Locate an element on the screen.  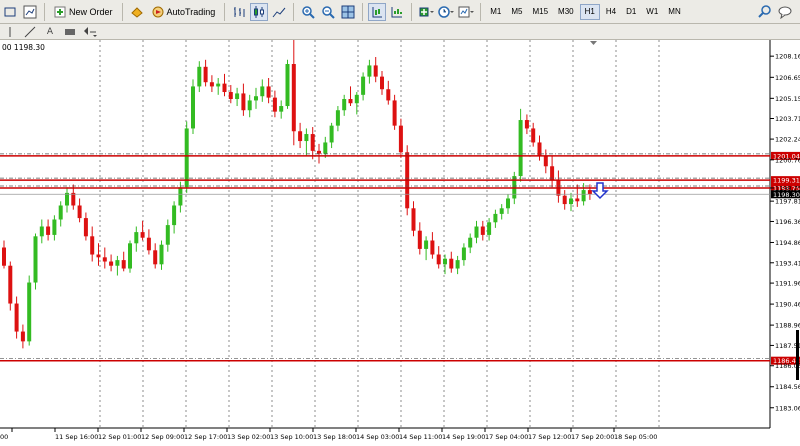
window-icon is located at coordinates (10, 11).